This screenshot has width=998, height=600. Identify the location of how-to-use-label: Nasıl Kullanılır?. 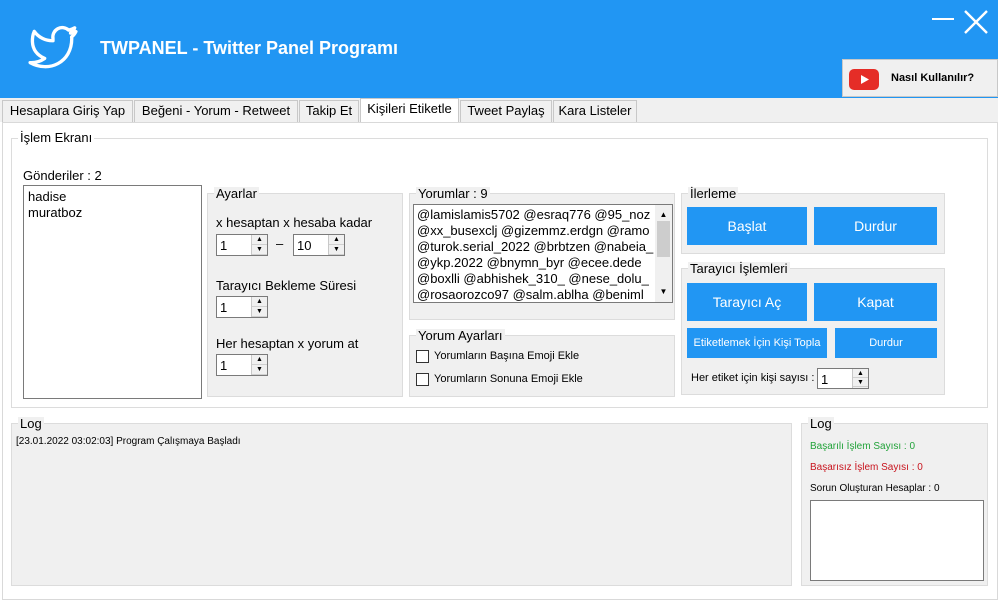
(933, 78).